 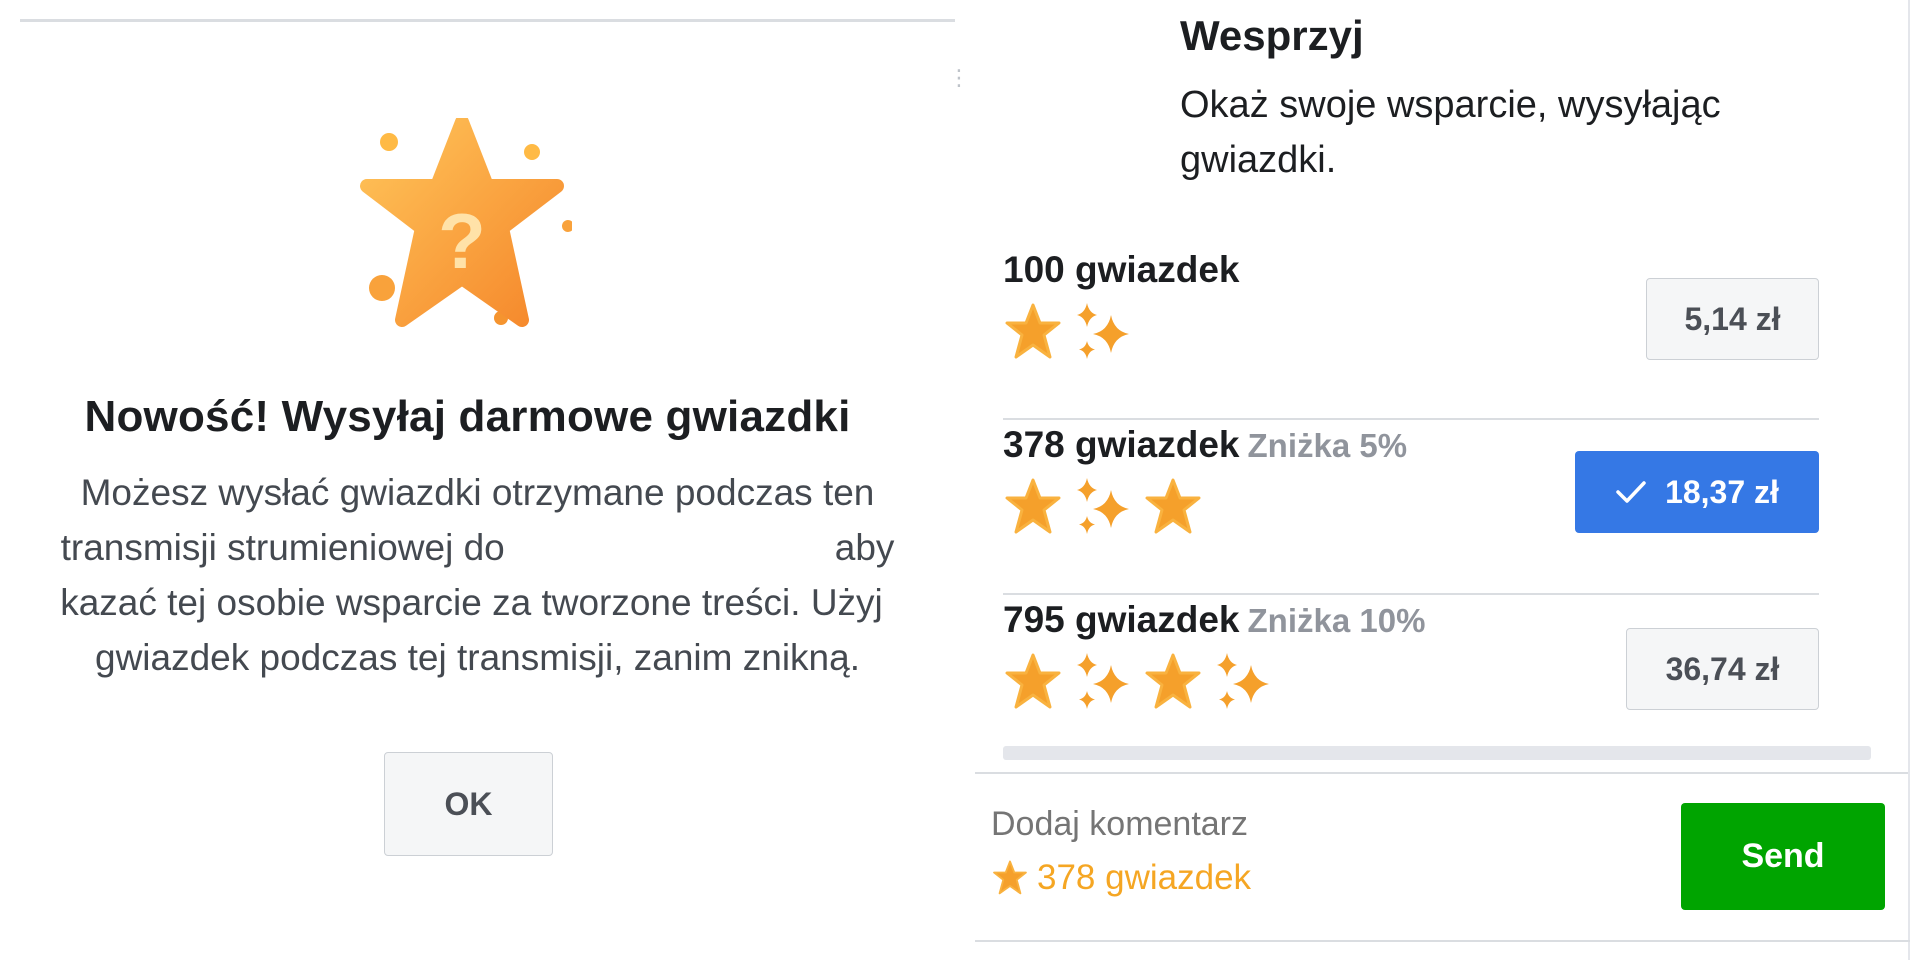 What do you see at coordinates (1783, 856) in the screenshot?
I see `send-button: Send` at bounding box center [1783, 856].